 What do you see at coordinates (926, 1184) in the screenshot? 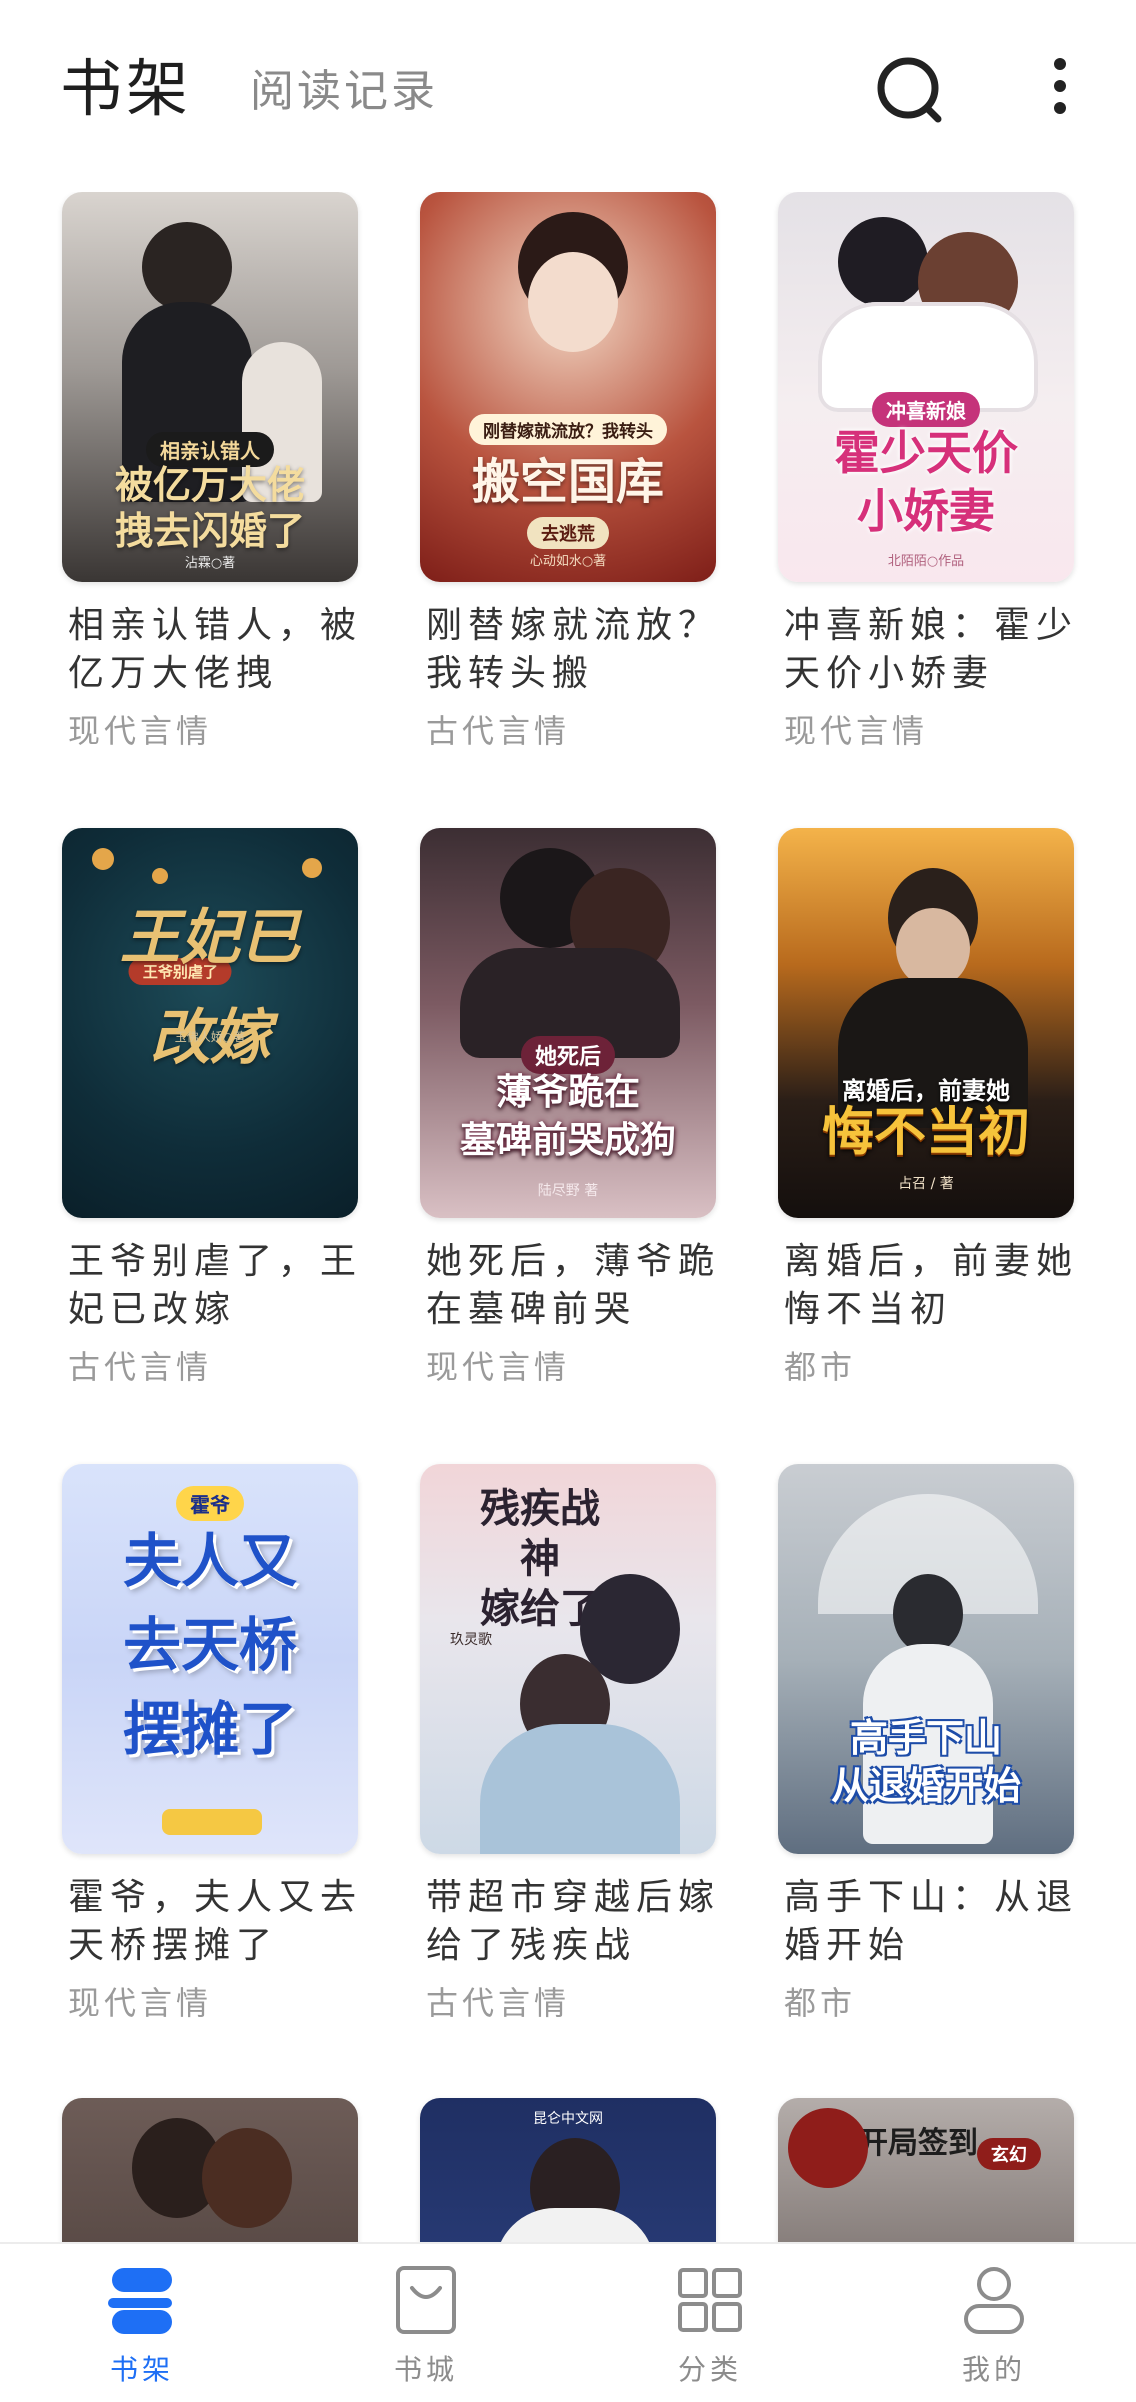
I see `cover-author: 占召 / 著` at bounding box center [926, 1184].